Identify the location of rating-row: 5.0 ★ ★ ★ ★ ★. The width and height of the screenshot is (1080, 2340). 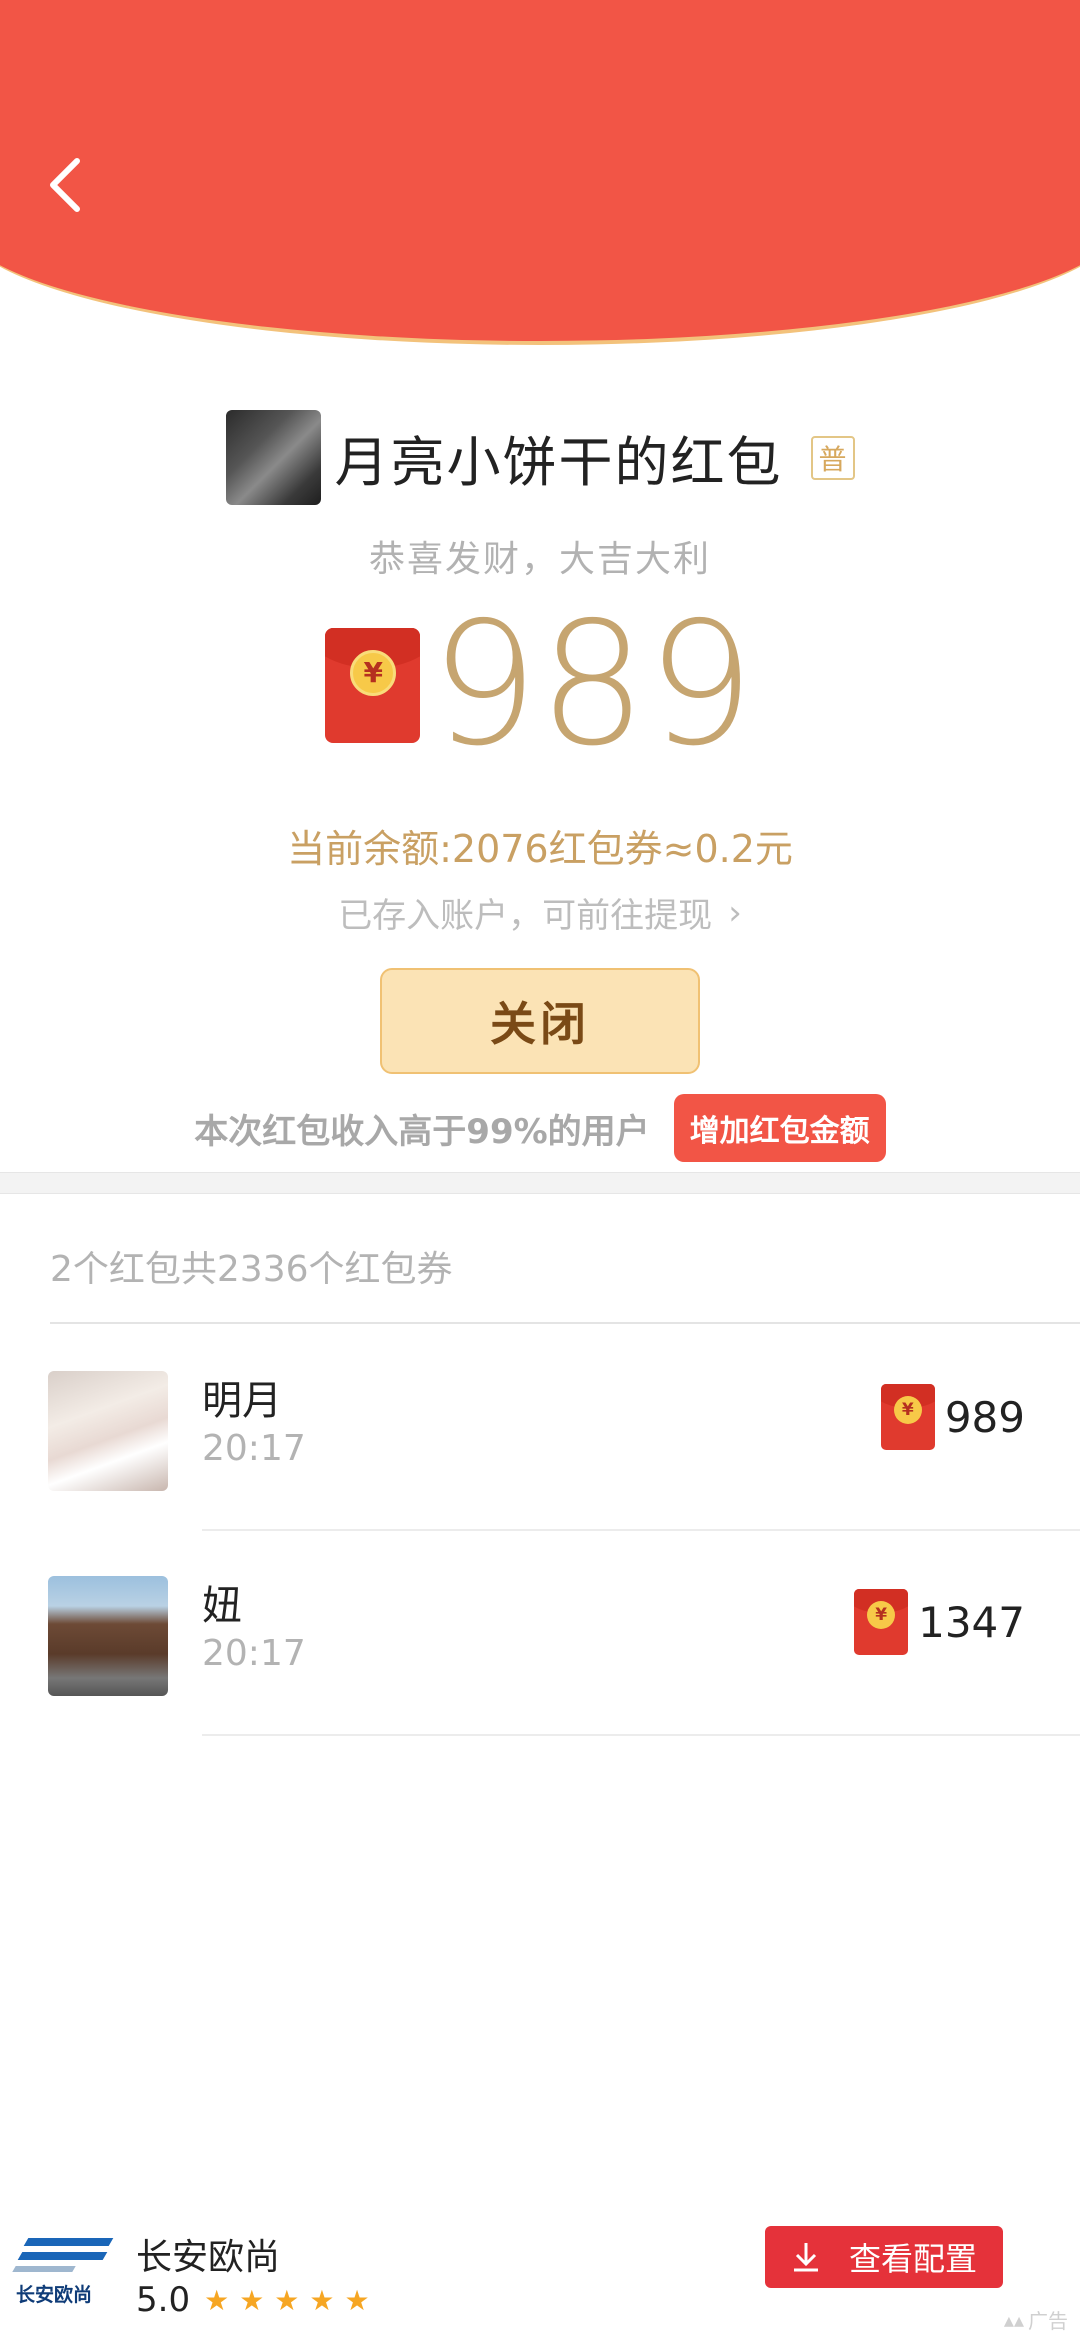
(253, 2300).